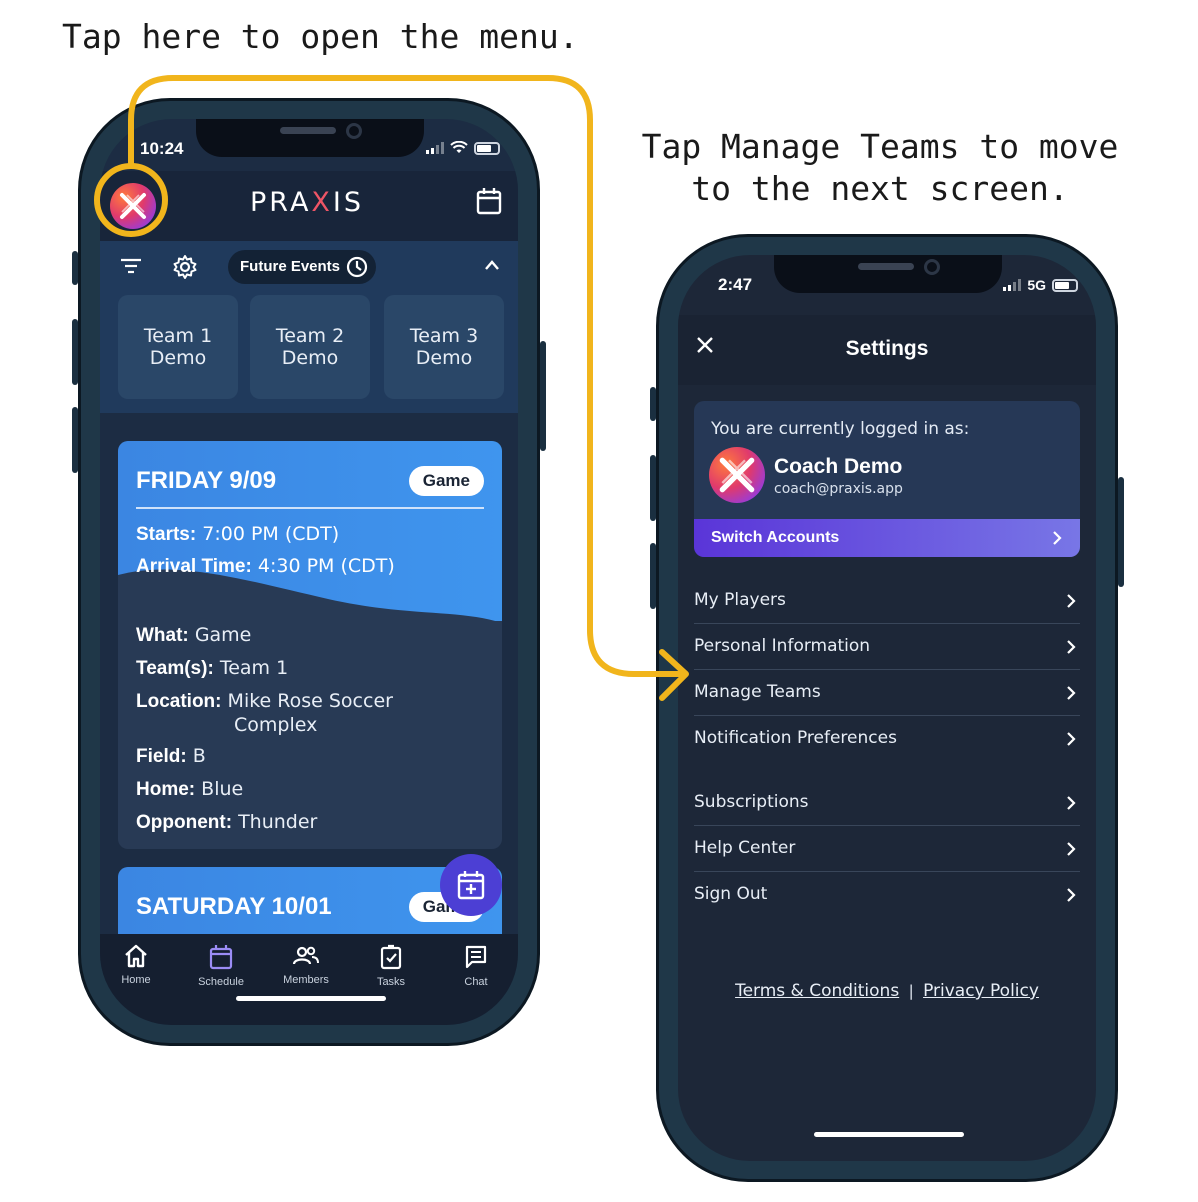  I want to click on add-event-button, so click(471, 885).